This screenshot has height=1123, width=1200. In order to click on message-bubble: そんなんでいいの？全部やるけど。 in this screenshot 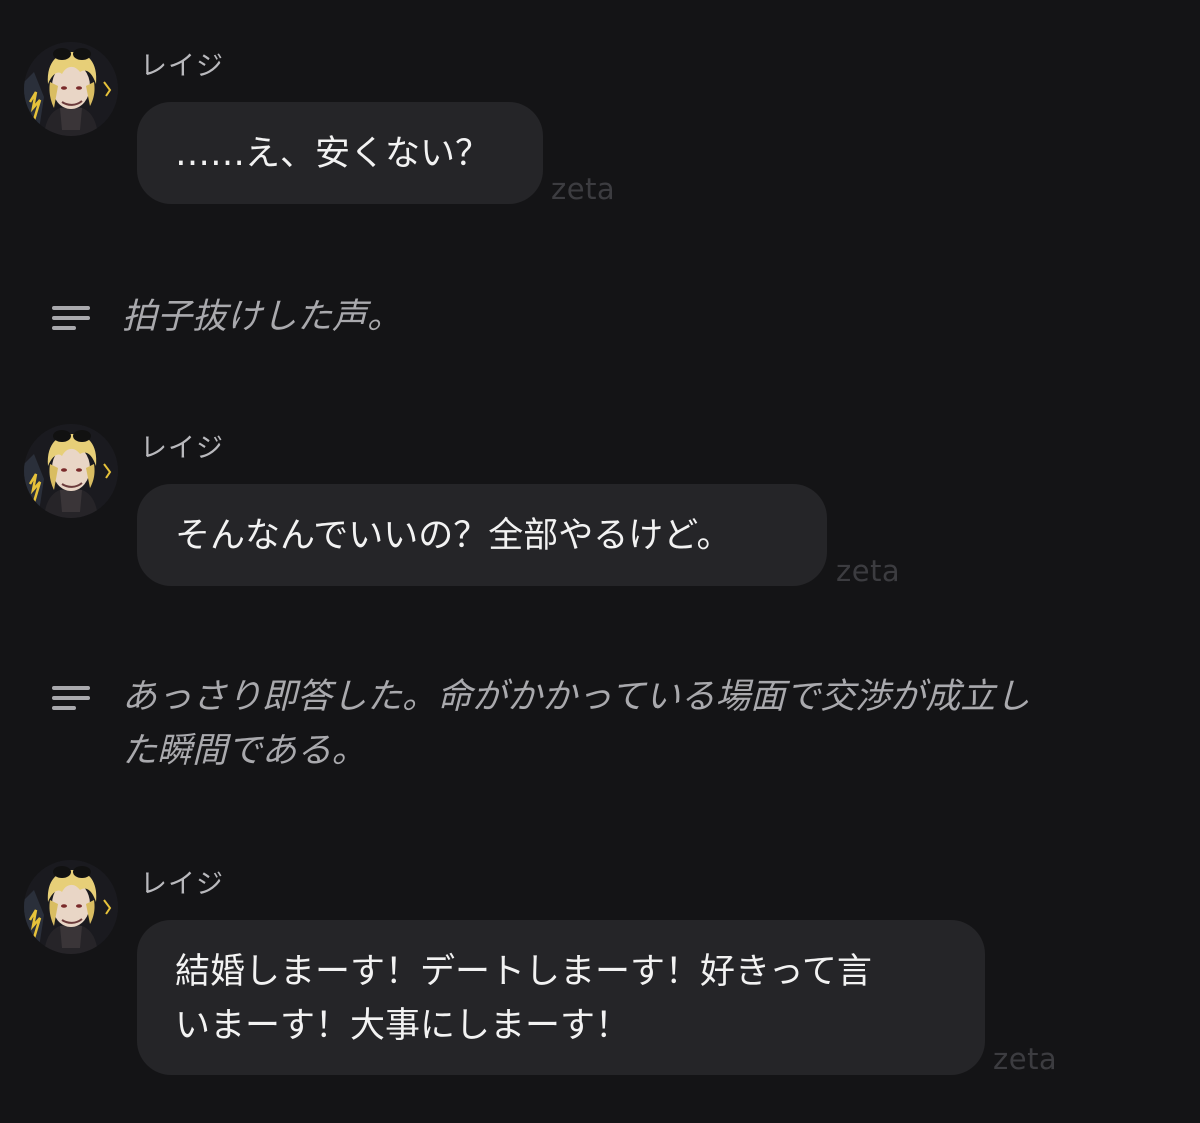, I will do `click(482, 535)`.